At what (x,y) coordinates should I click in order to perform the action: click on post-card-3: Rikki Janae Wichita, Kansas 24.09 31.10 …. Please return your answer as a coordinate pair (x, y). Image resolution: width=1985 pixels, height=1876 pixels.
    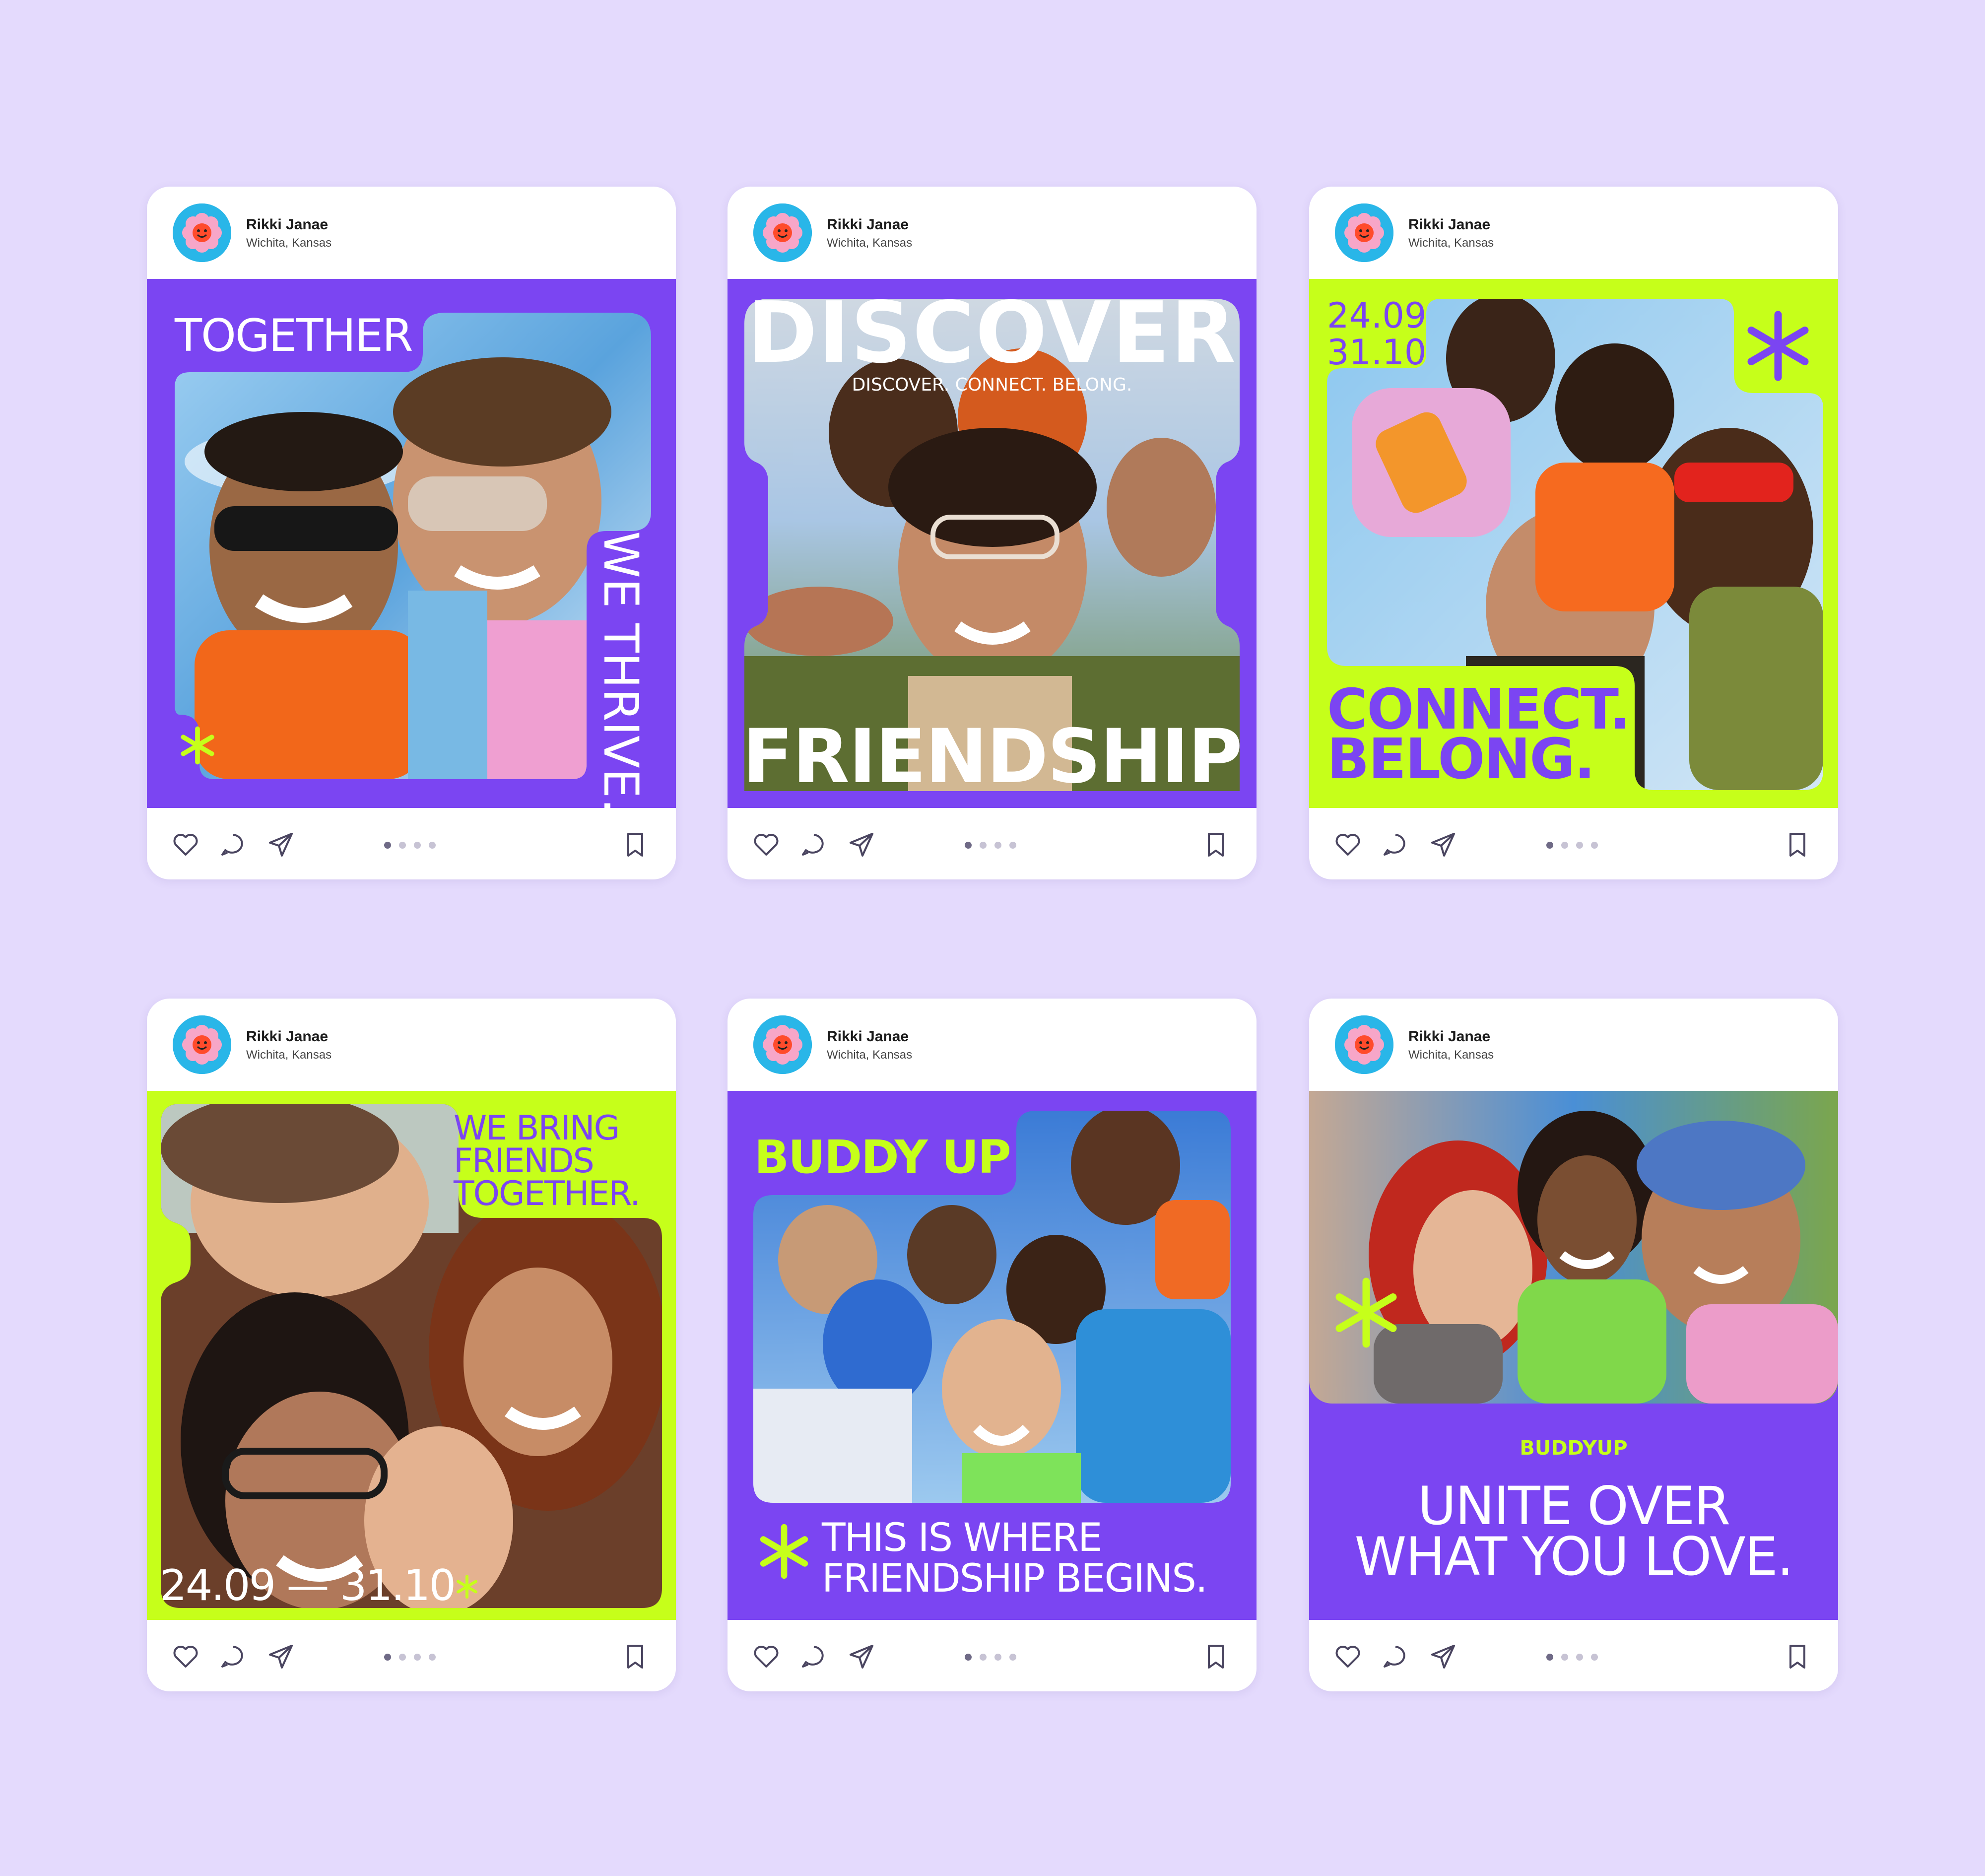
    Looking at the image, I should click on (1573, 533).